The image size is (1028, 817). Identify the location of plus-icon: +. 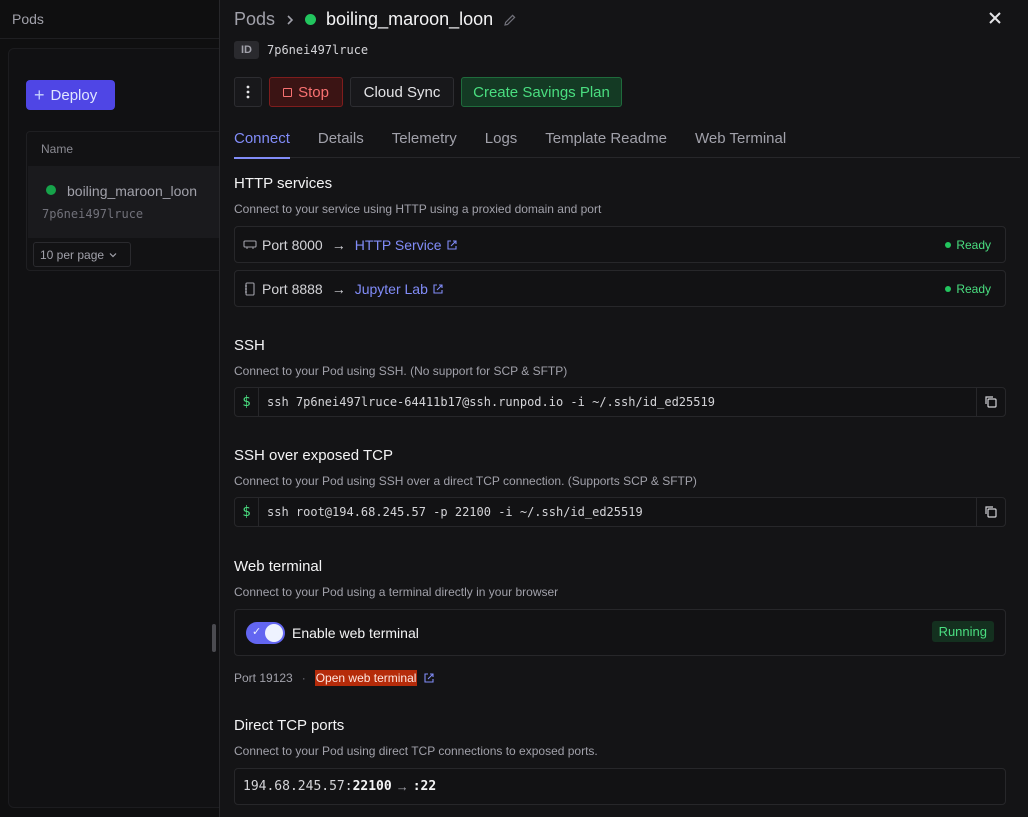
(39, 95).